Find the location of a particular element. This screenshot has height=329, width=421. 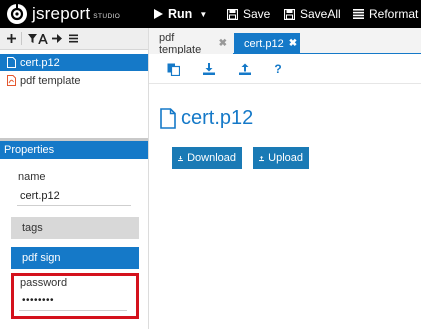

help-icon: ? is located at coordinates (278, 69).